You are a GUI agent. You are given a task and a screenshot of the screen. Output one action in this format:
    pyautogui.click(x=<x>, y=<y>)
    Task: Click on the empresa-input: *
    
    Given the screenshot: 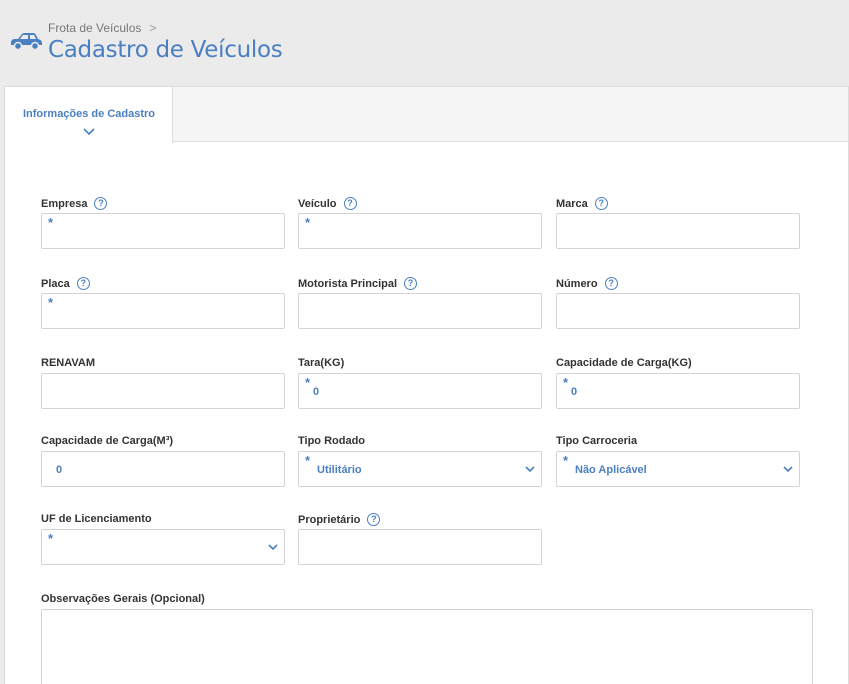 What is the action you would take?
    pyautogui.click(x=163, y=231)
    